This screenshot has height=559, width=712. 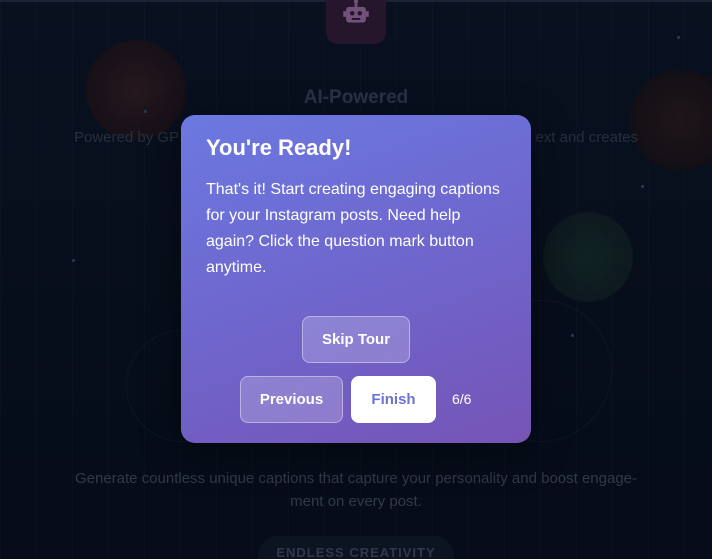 What do you see at coordinates (393, 399) in the screenshot?
I see `finish-button: Finish` at bounding box center [393, 399].